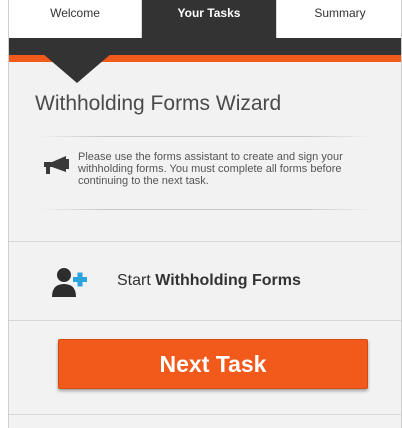  Describe the element at coordinates (205, 209) in the screenshot. I see `divider-bottom` at that location.